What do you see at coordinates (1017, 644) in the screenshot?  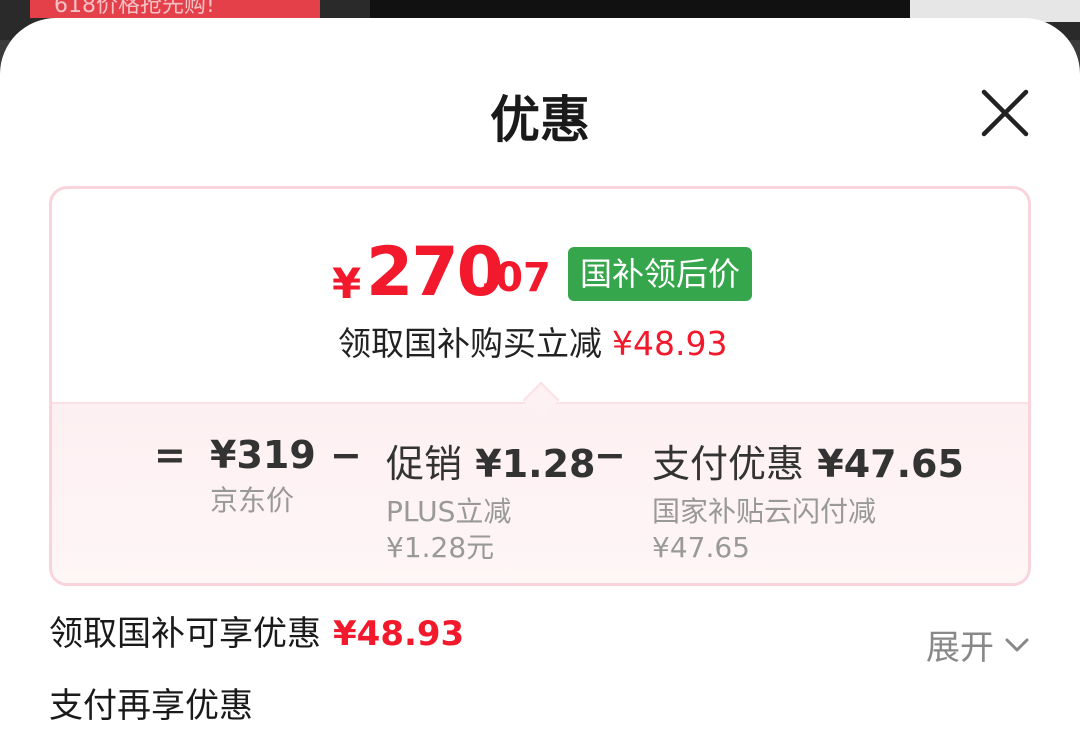 I see `chevron-down-icon` at bounding box center [1017, 644].